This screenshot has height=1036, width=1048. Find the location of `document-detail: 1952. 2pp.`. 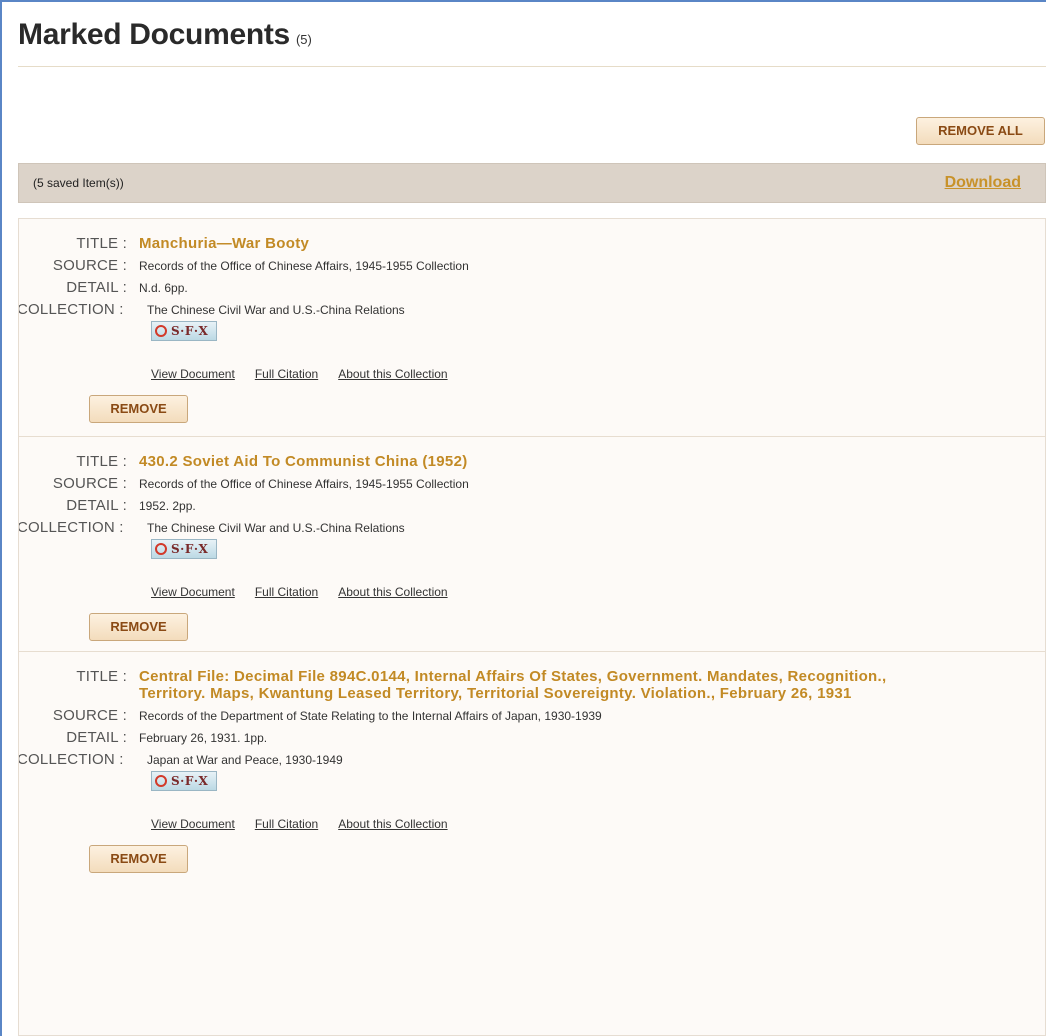

document-detail: 1952. 2pp. is located at coordinates (167, 506).